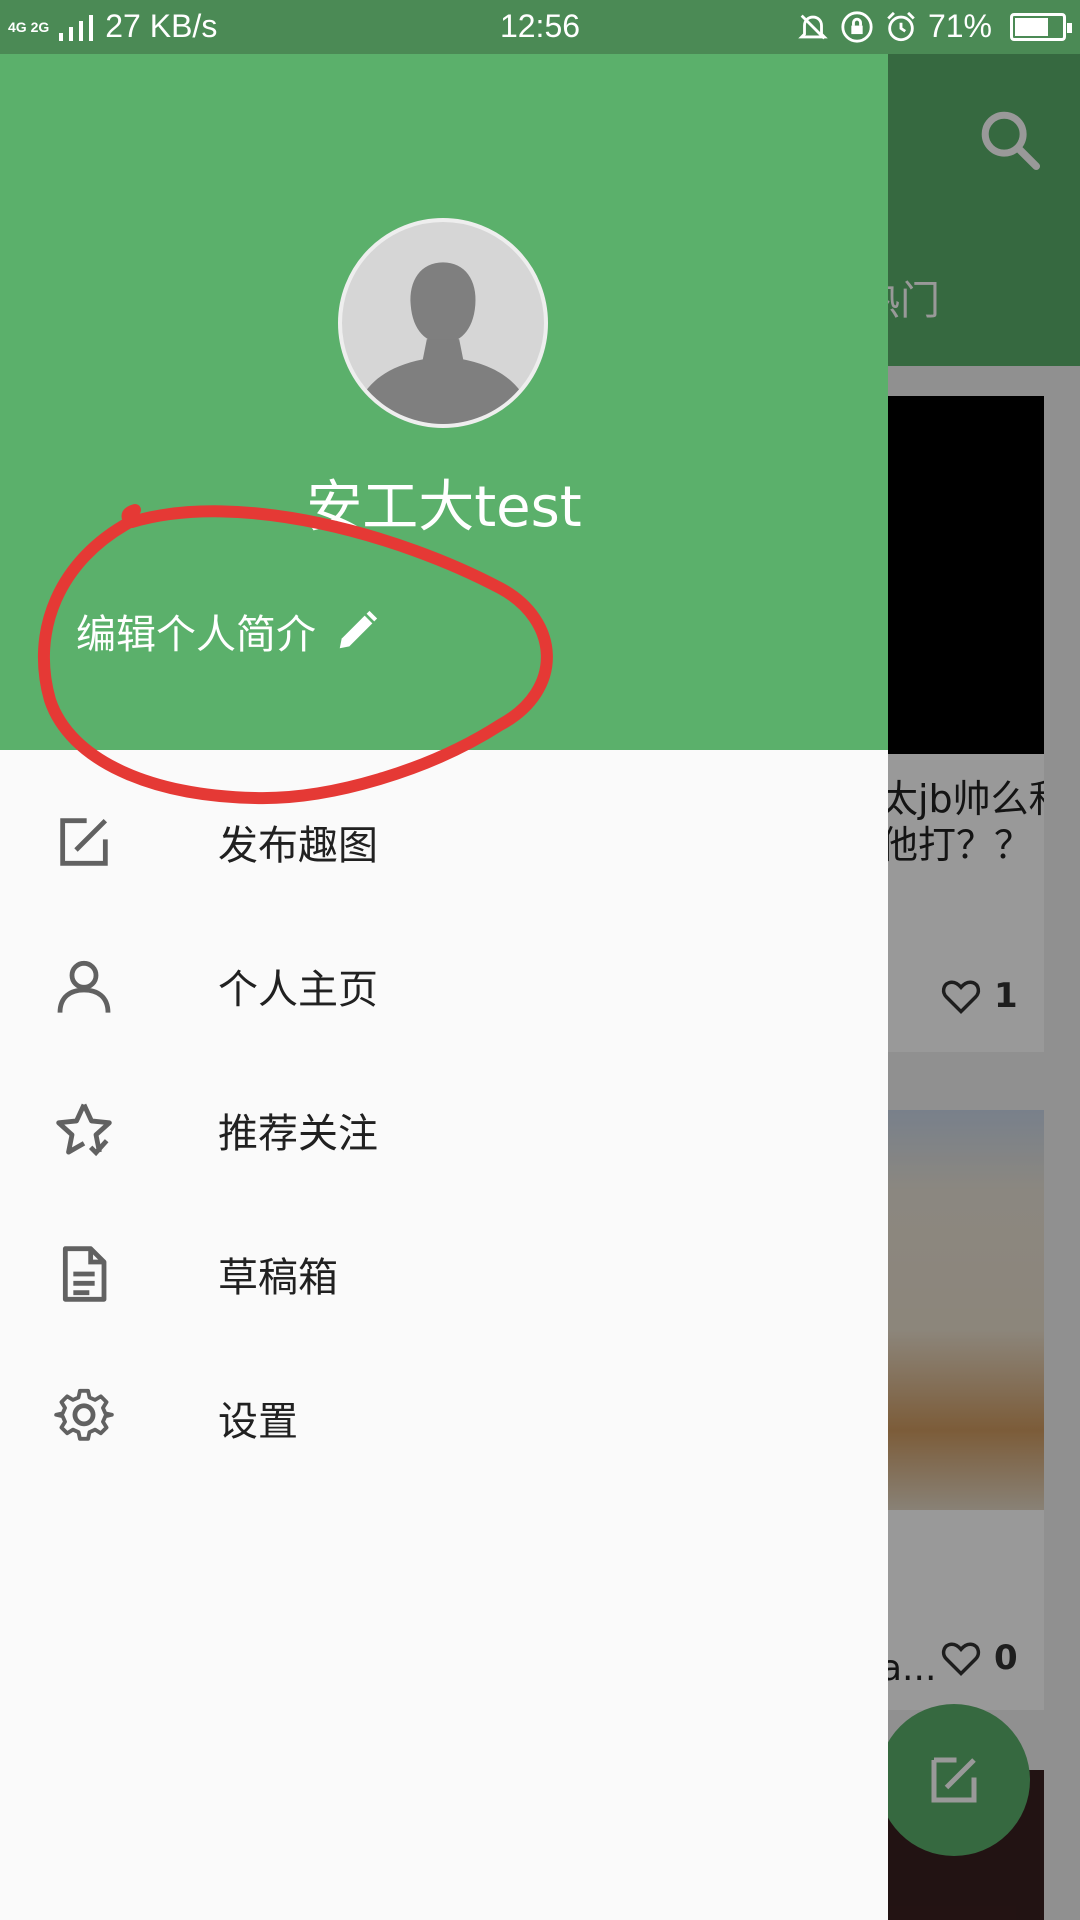 This screenshot has width=1080, height=1920. What do you see at coordinates (444, 507) in the screenshot?
I see `username: 安工大test` at bounding box center [444, 507].